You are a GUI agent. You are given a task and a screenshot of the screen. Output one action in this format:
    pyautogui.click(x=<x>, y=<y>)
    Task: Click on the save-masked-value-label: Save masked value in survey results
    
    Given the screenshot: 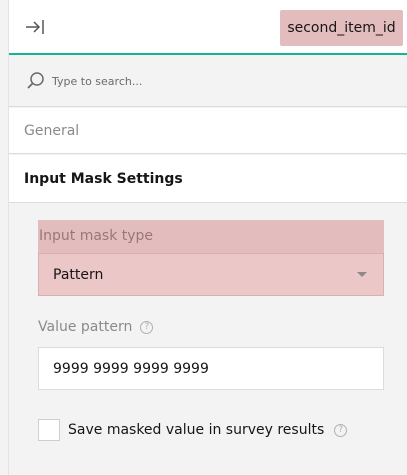 What is the action you would take?
    pyautogui.click(x=196, y=430)
    